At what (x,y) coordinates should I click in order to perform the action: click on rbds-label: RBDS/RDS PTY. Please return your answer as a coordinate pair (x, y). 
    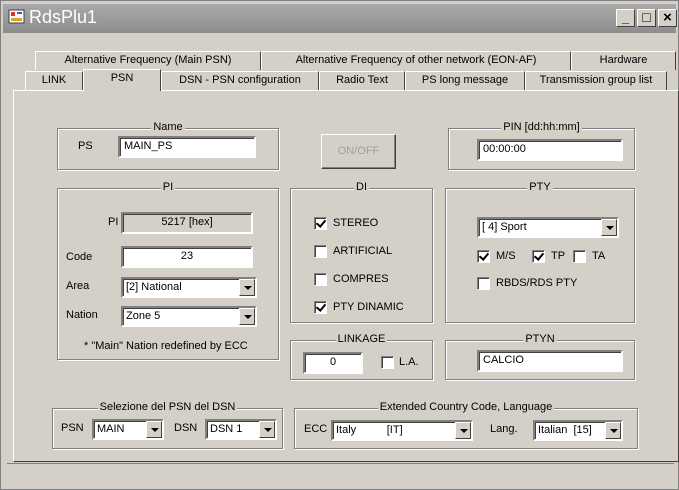
    Looking at the image, I should click on (537, 283).